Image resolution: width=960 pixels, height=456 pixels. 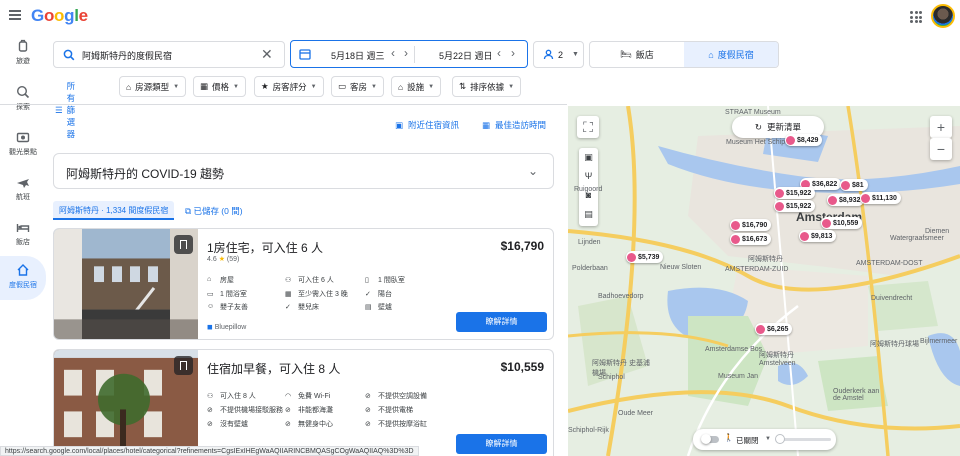 What do you see at coordinates (169, 54) in the screenshot?
I see `search-input: 阿姆斯特丹的度假民宿 ✕` at bounding box center [169, 54].